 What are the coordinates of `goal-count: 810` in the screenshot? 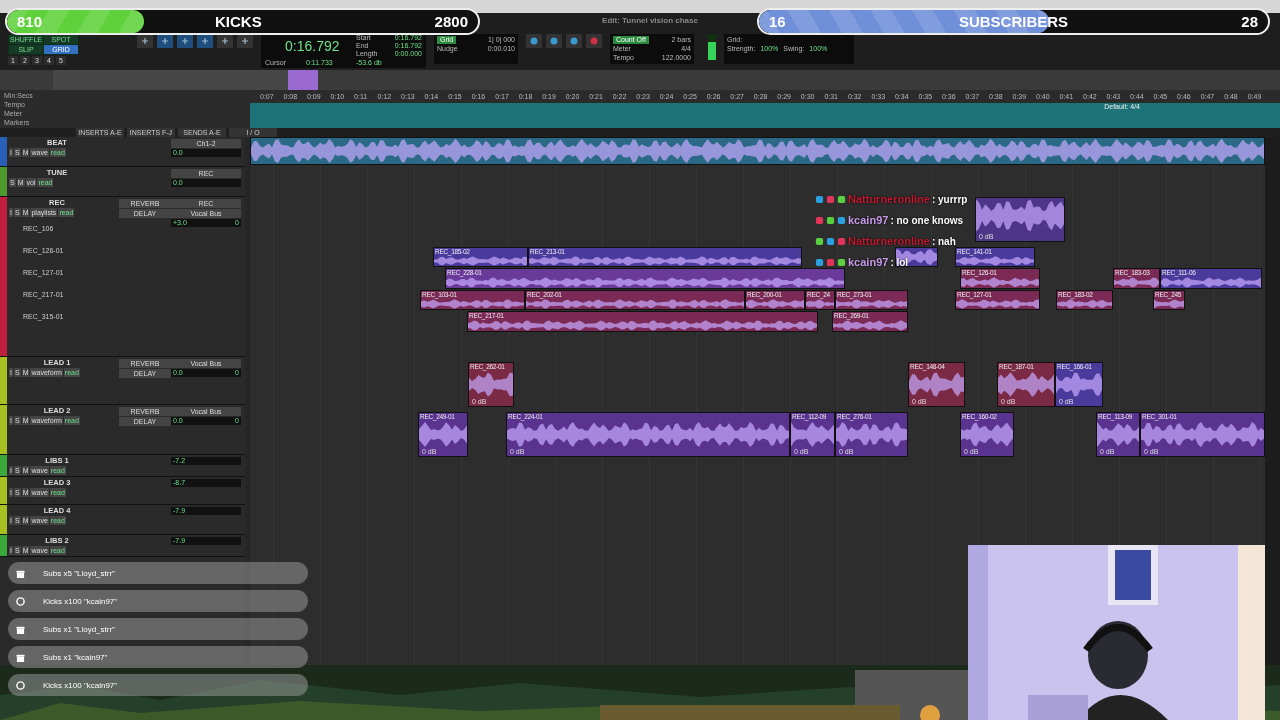 It's located at (30, 21).